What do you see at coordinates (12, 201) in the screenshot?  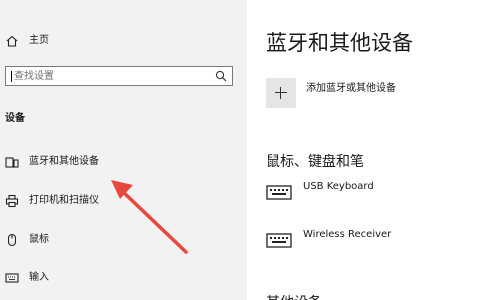 I see `printer-icon` at bounding box center [12, 201].